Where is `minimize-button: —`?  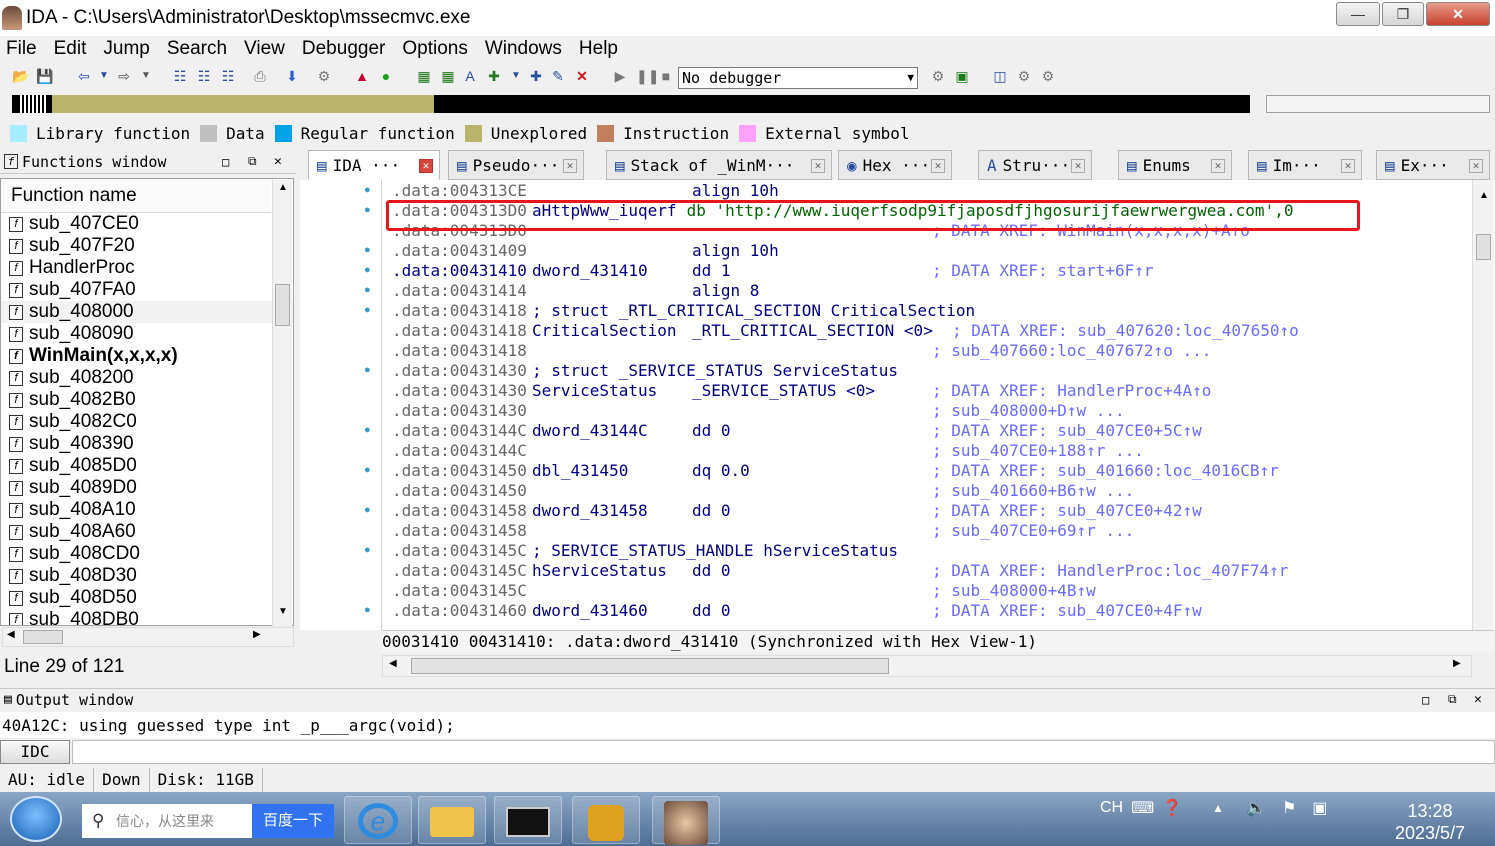
minimize-button: — is located at coordinates (1358, 14).